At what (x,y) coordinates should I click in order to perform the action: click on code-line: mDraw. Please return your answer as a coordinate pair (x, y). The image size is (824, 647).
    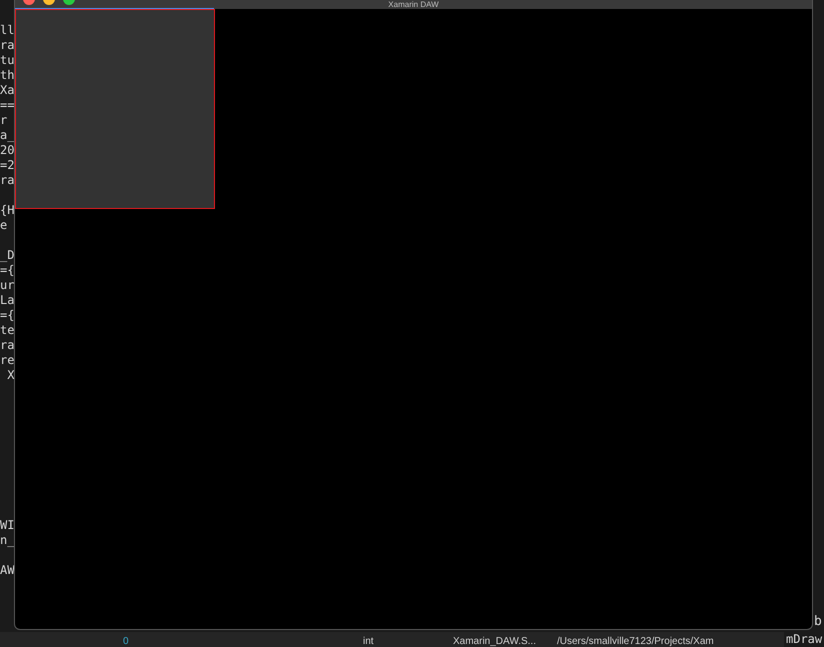
    Looking at the image, I should click on (804, 639).